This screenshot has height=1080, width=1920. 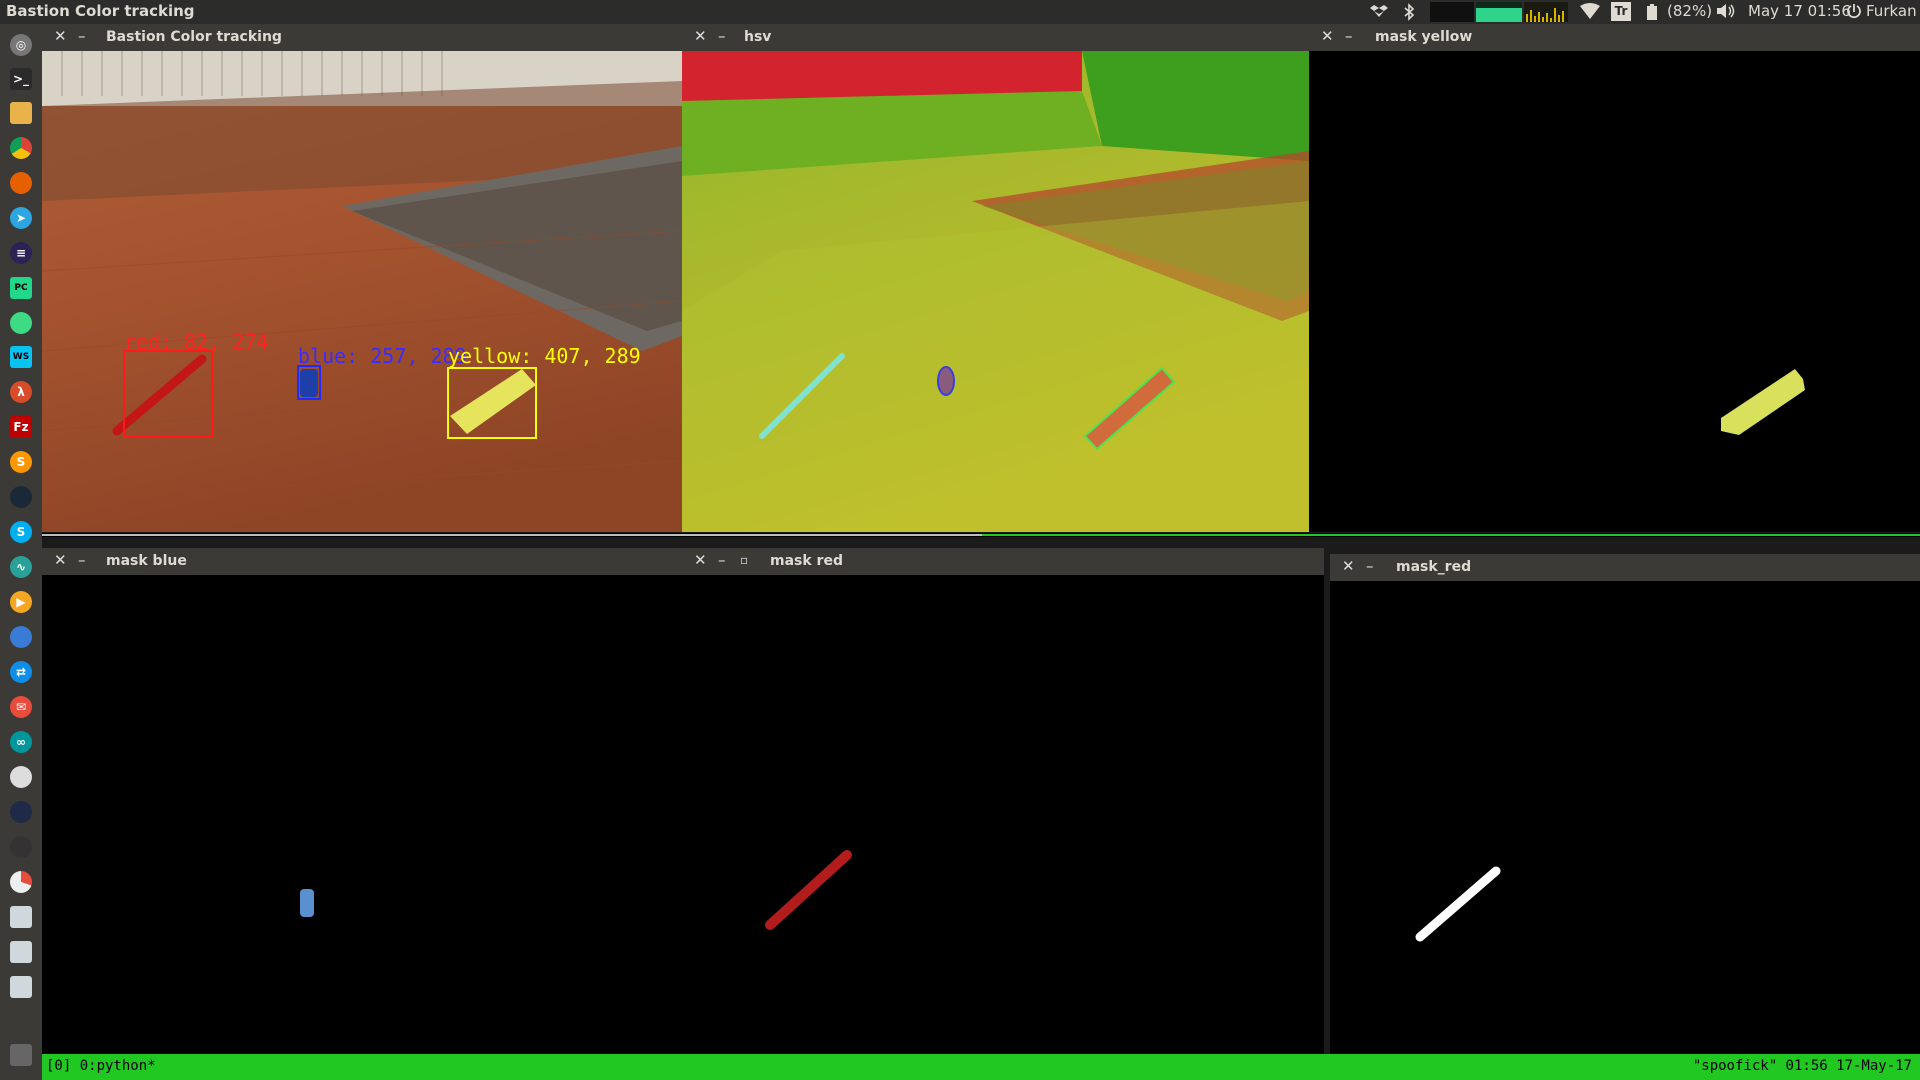 What do you see at coordinates (1799, 11) in the screenshot?
I see `clock: May 17 01:56` at bounding box center [1799, 11].